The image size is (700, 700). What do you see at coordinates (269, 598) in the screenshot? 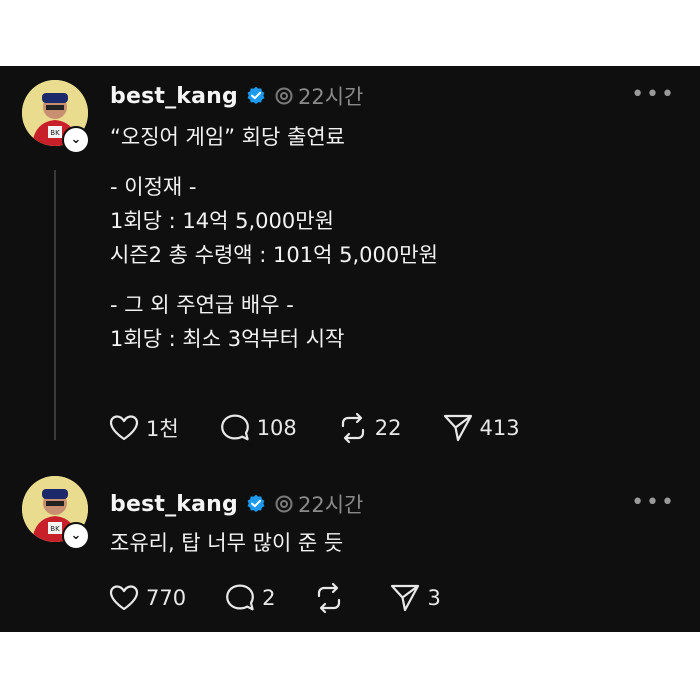
I see `comment-count: 2` at bounding box center [269, 598].